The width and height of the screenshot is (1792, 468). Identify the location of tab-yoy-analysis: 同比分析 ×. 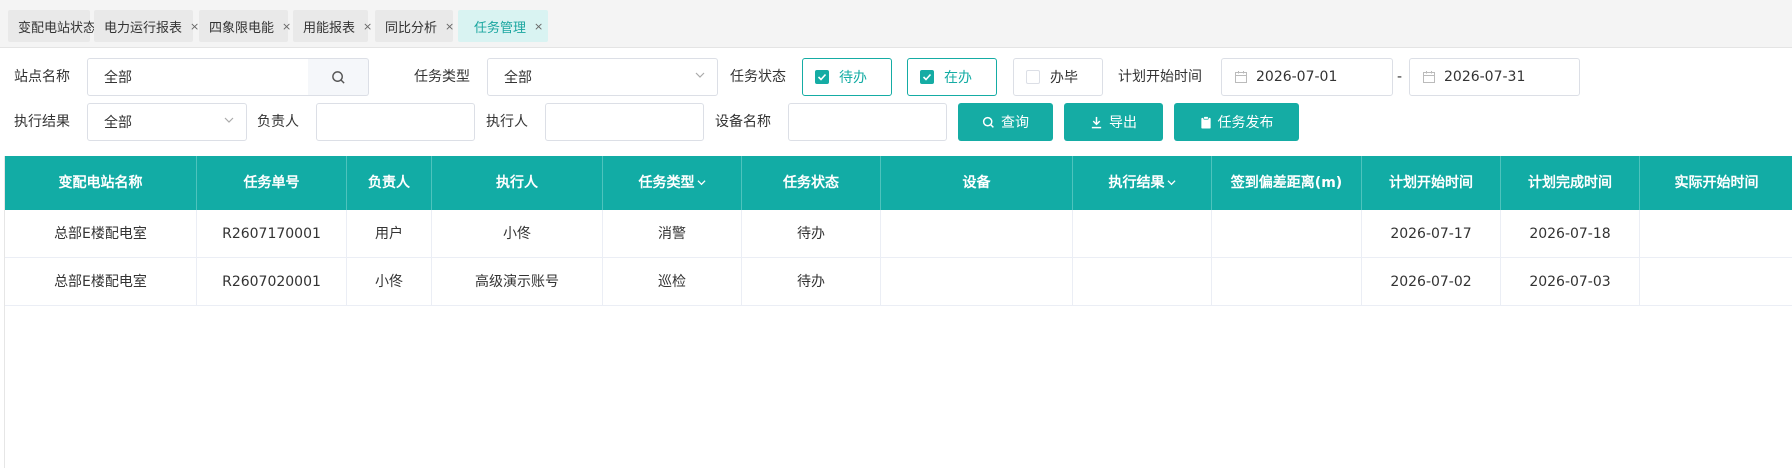
(414, 26).